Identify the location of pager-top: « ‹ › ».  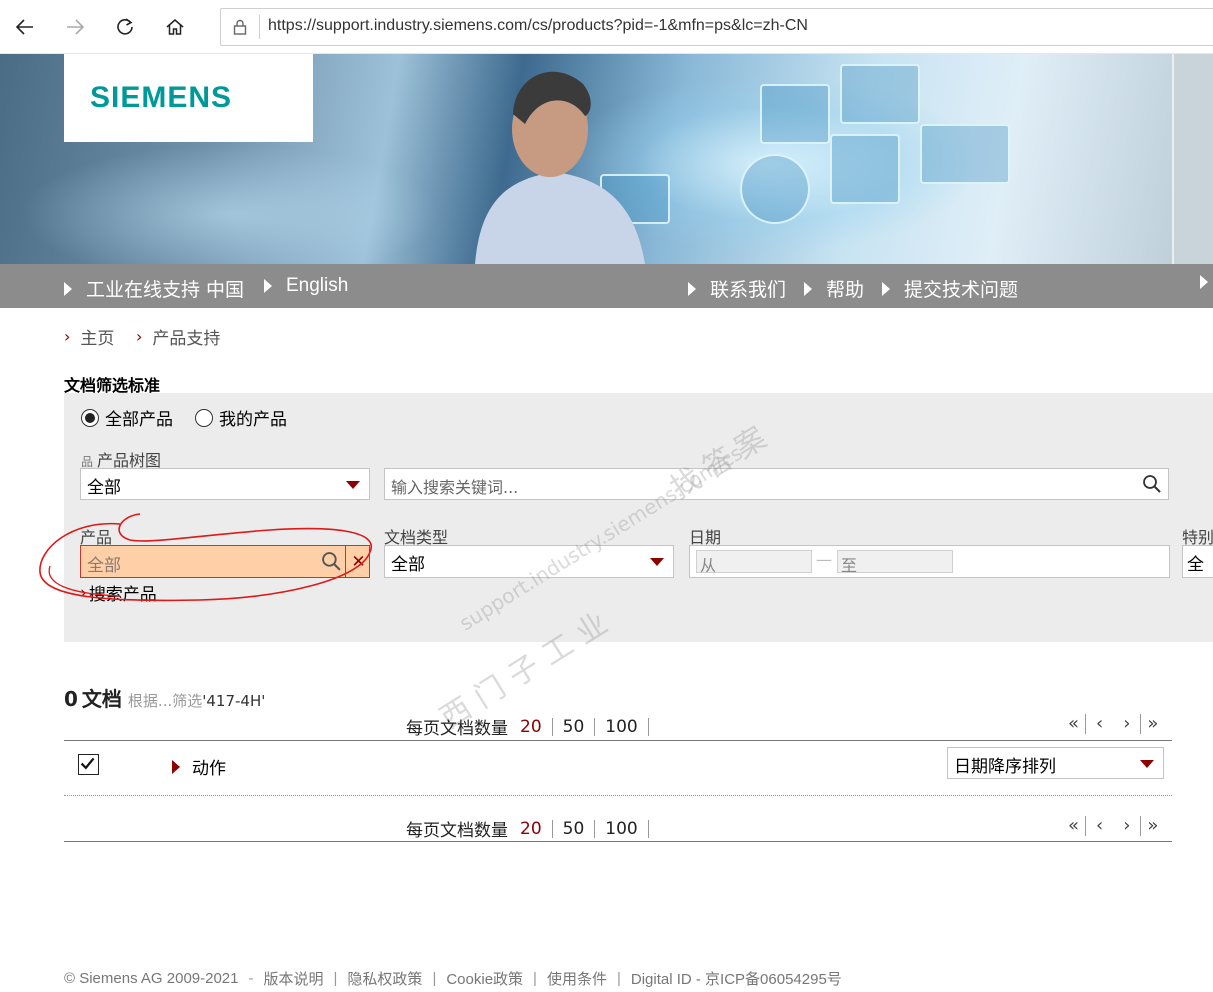
(1113, 724).